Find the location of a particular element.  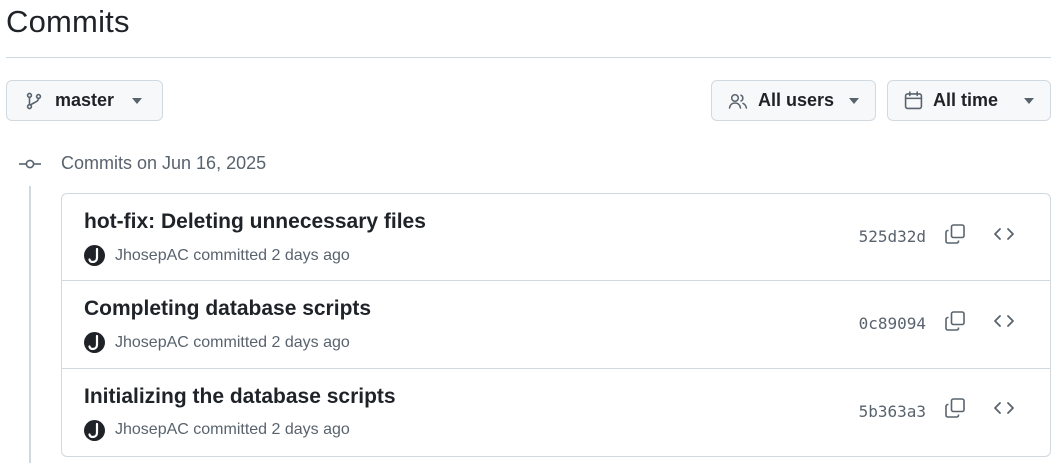

timeline-line is located at coordinates (30, 324).